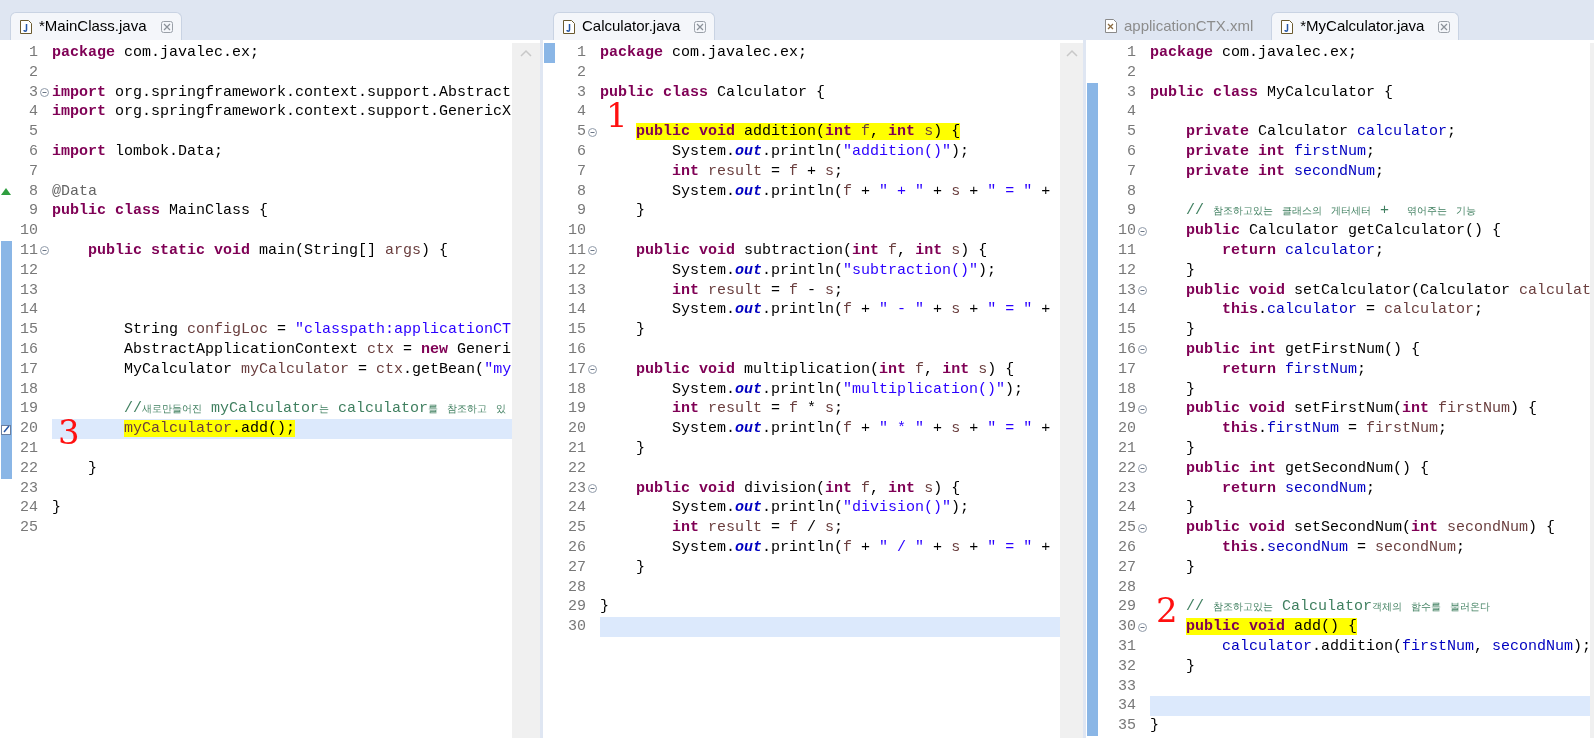 The image size is (1594, 738). I want to click on line-number: 14, so click(29, 310).